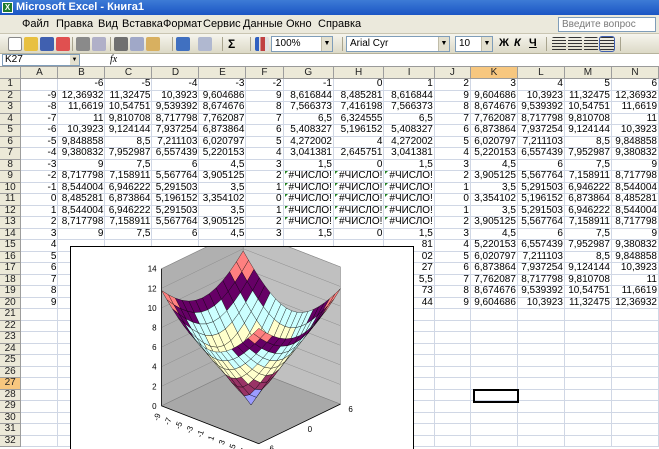 Image resolution: width=659 pixels, height=449 pixels. What do you see at coordinates (11, 303) in the screenshot?
I see `row-header: 20` at bounding box center [11, 303].